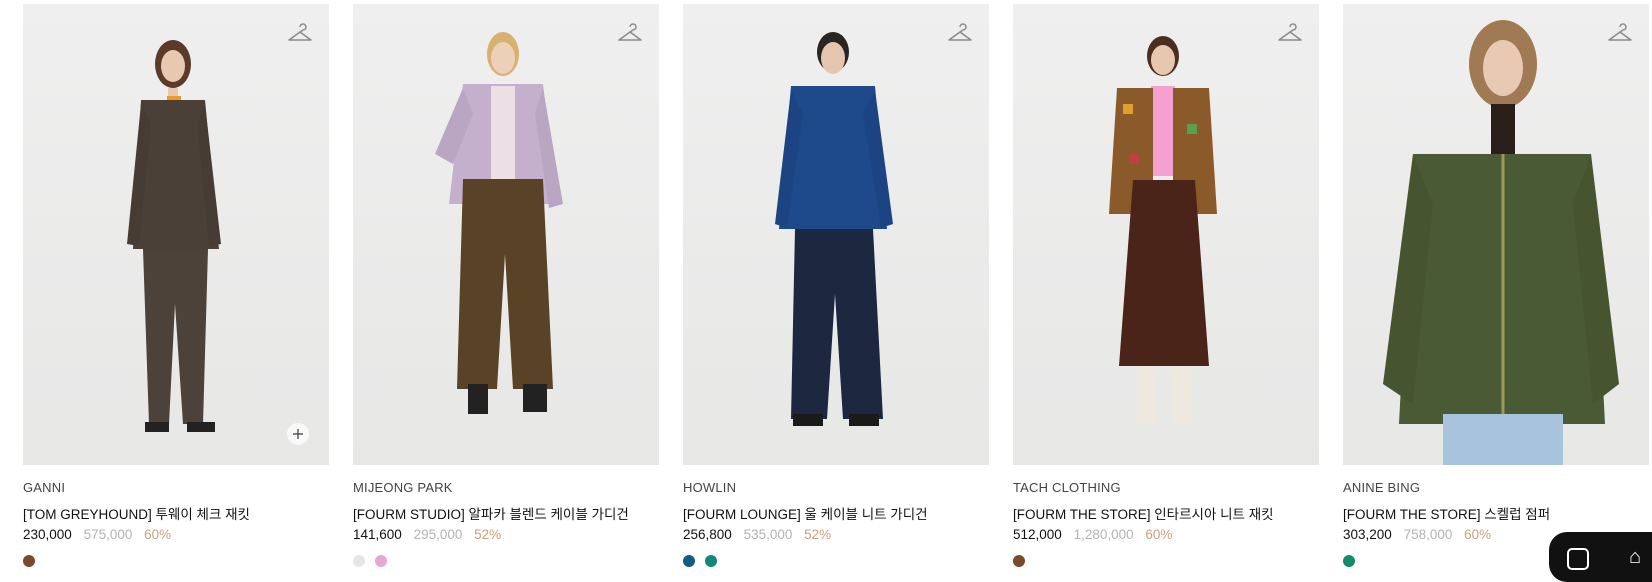 This screenshot has width=1652, height=582. Describe the element at coordinates (1166, 512) in the screenshot. I see `product-title: [FOURM THE STORE] 인타르시아 니트 재킷` at that location.